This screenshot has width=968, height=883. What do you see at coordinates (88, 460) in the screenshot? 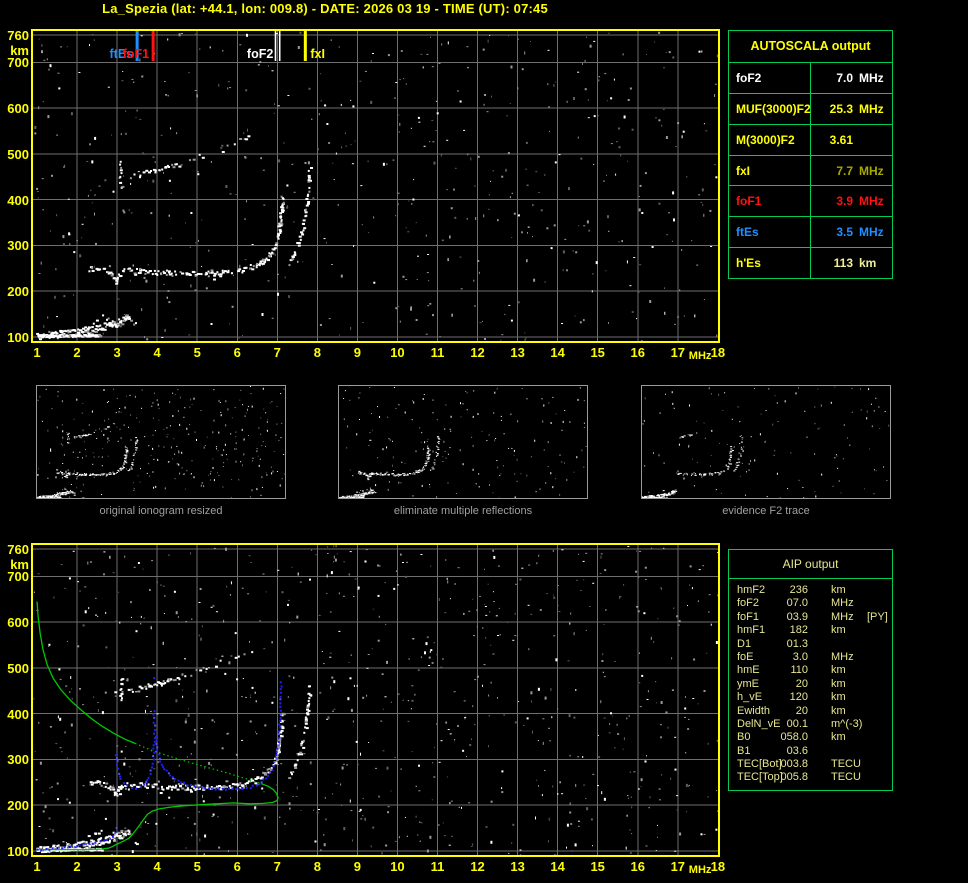
I see `mini-ionogram-traces` at bounding box center [88, 460].